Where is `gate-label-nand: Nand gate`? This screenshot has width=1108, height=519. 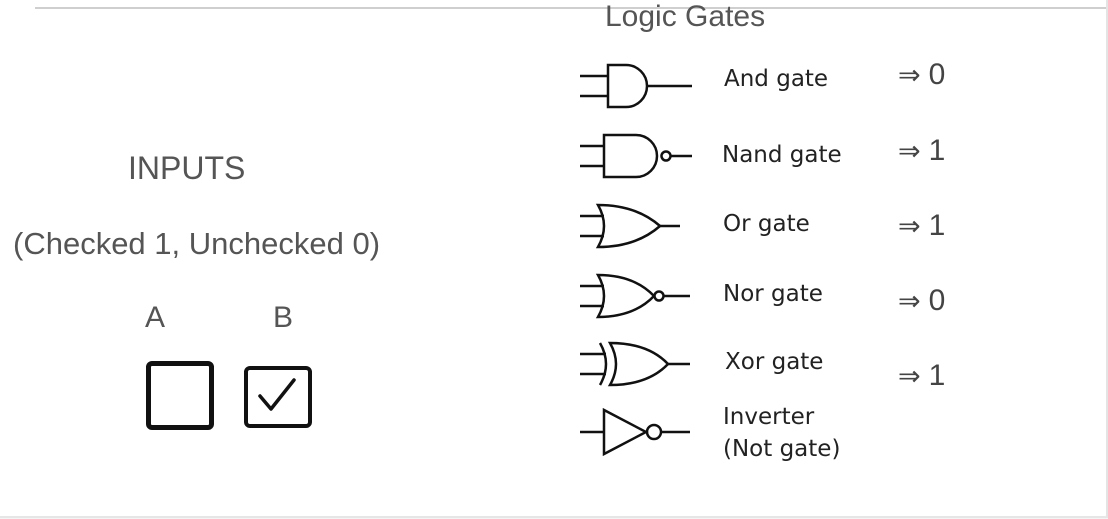
gate-label-nand: Nand gate is located at coordinates (782, 155).